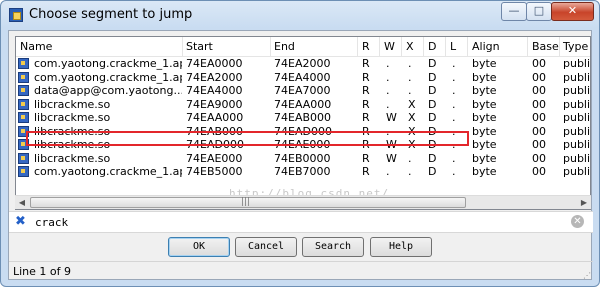  What do you see at coordinates (300, 15) in the screenshot?
I see `title-bar: Choose segment to jump — □ ✕` at bounding box center [300, 15].